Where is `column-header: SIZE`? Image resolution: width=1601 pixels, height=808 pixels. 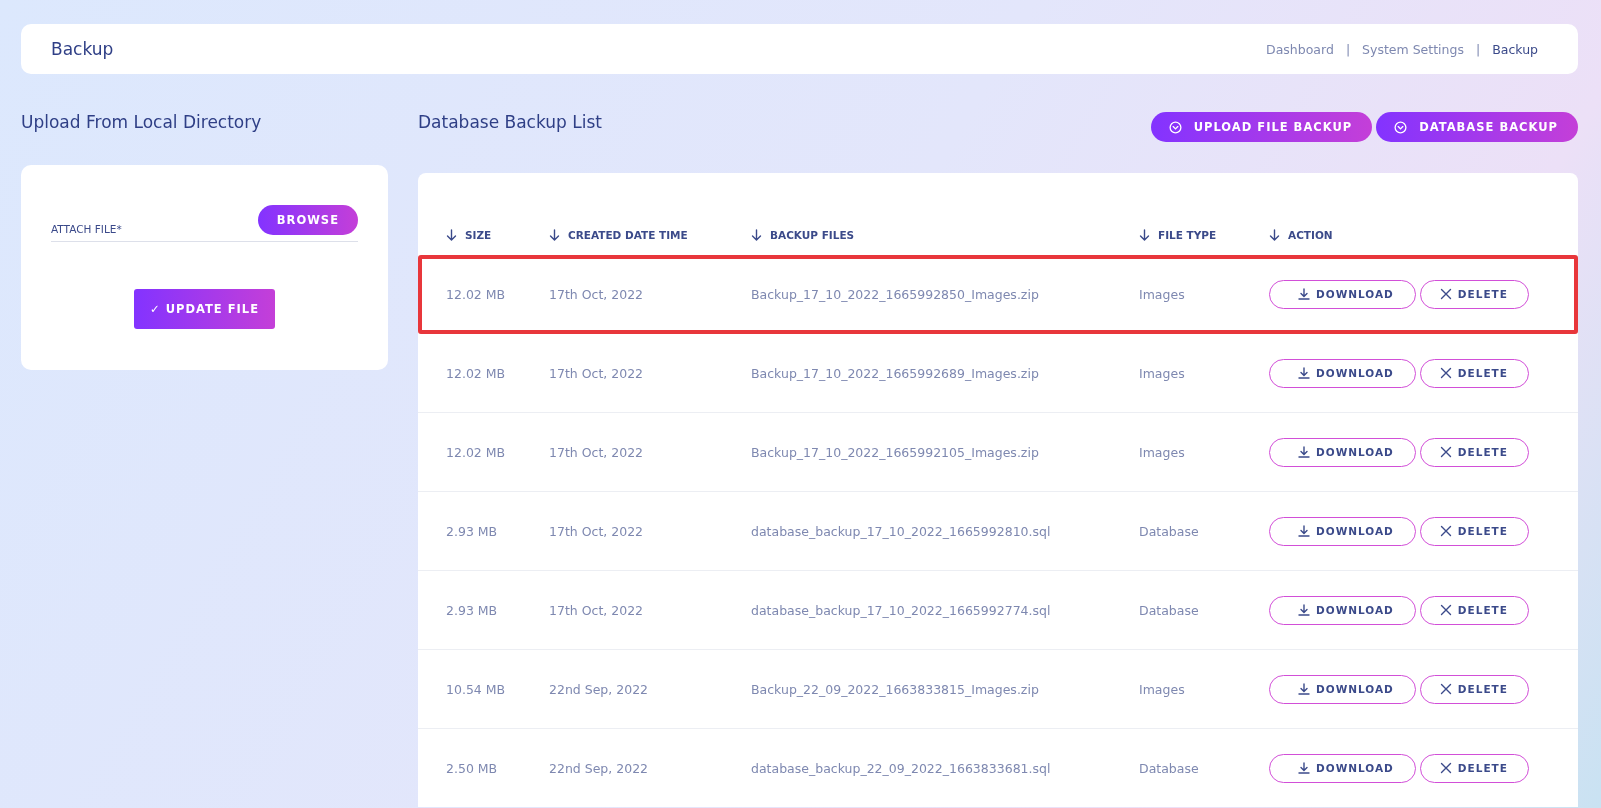
column-header: SIZE is located at coordinates (478, 235).